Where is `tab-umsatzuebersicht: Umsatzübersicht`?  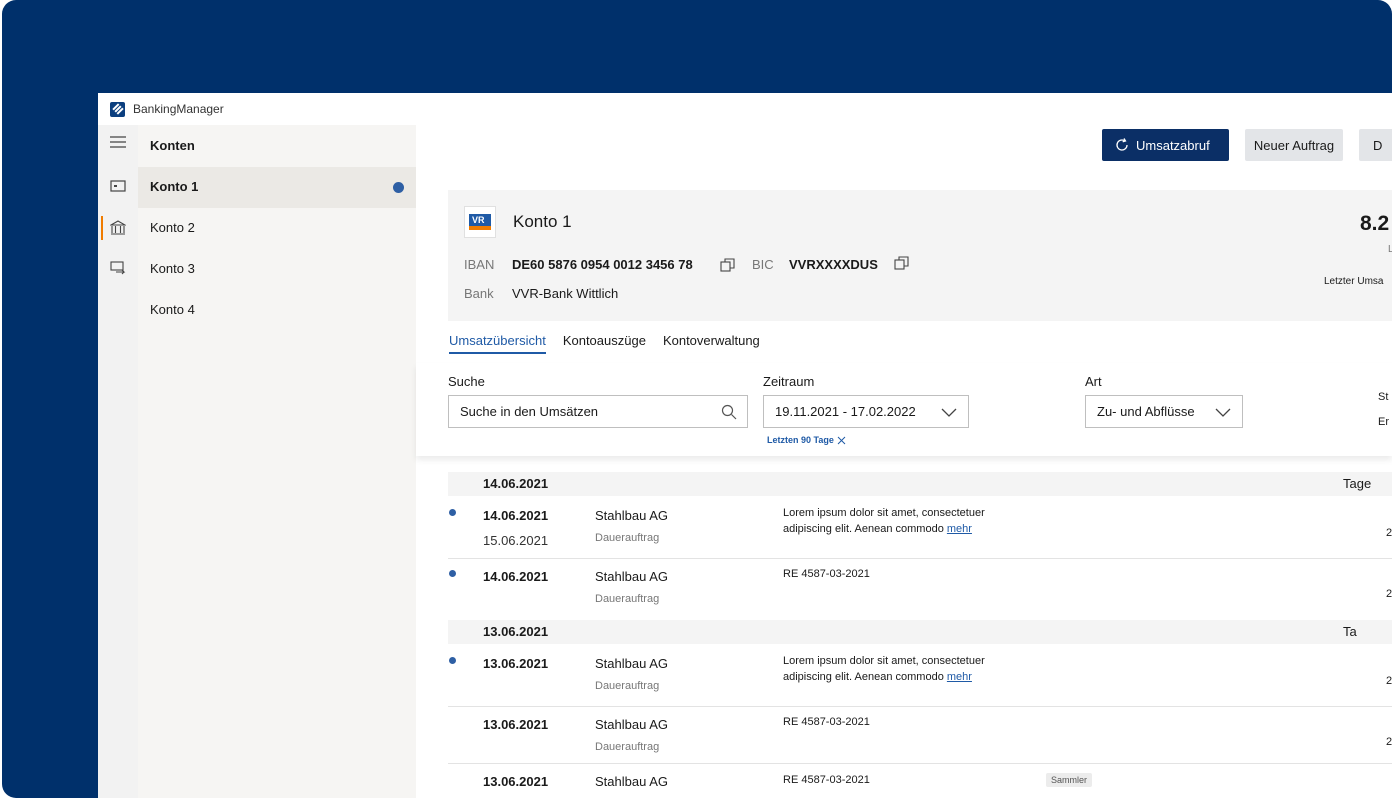 tab-umsatzuebersicht: Umsatzübersicht is located at coordinates (497, 342).